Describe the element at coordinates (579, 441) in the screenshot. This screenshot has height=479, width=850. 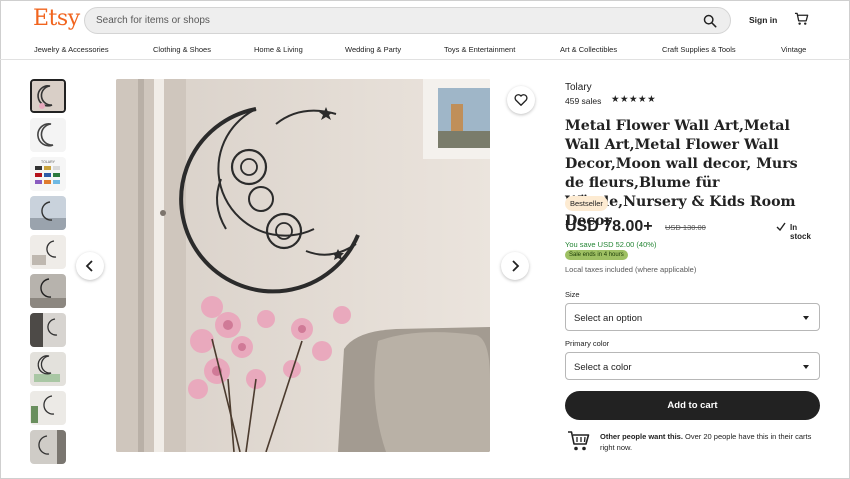
I see `shopping-cart-icon` at that location.